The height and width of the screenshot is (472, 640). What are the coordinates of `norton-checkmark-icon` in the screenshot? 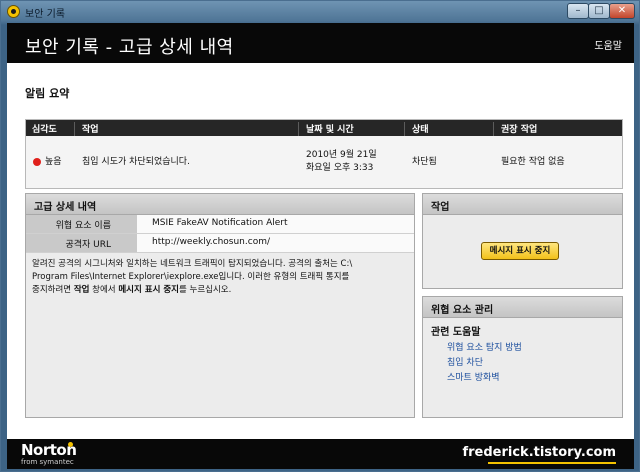 It's located at (70, 444).